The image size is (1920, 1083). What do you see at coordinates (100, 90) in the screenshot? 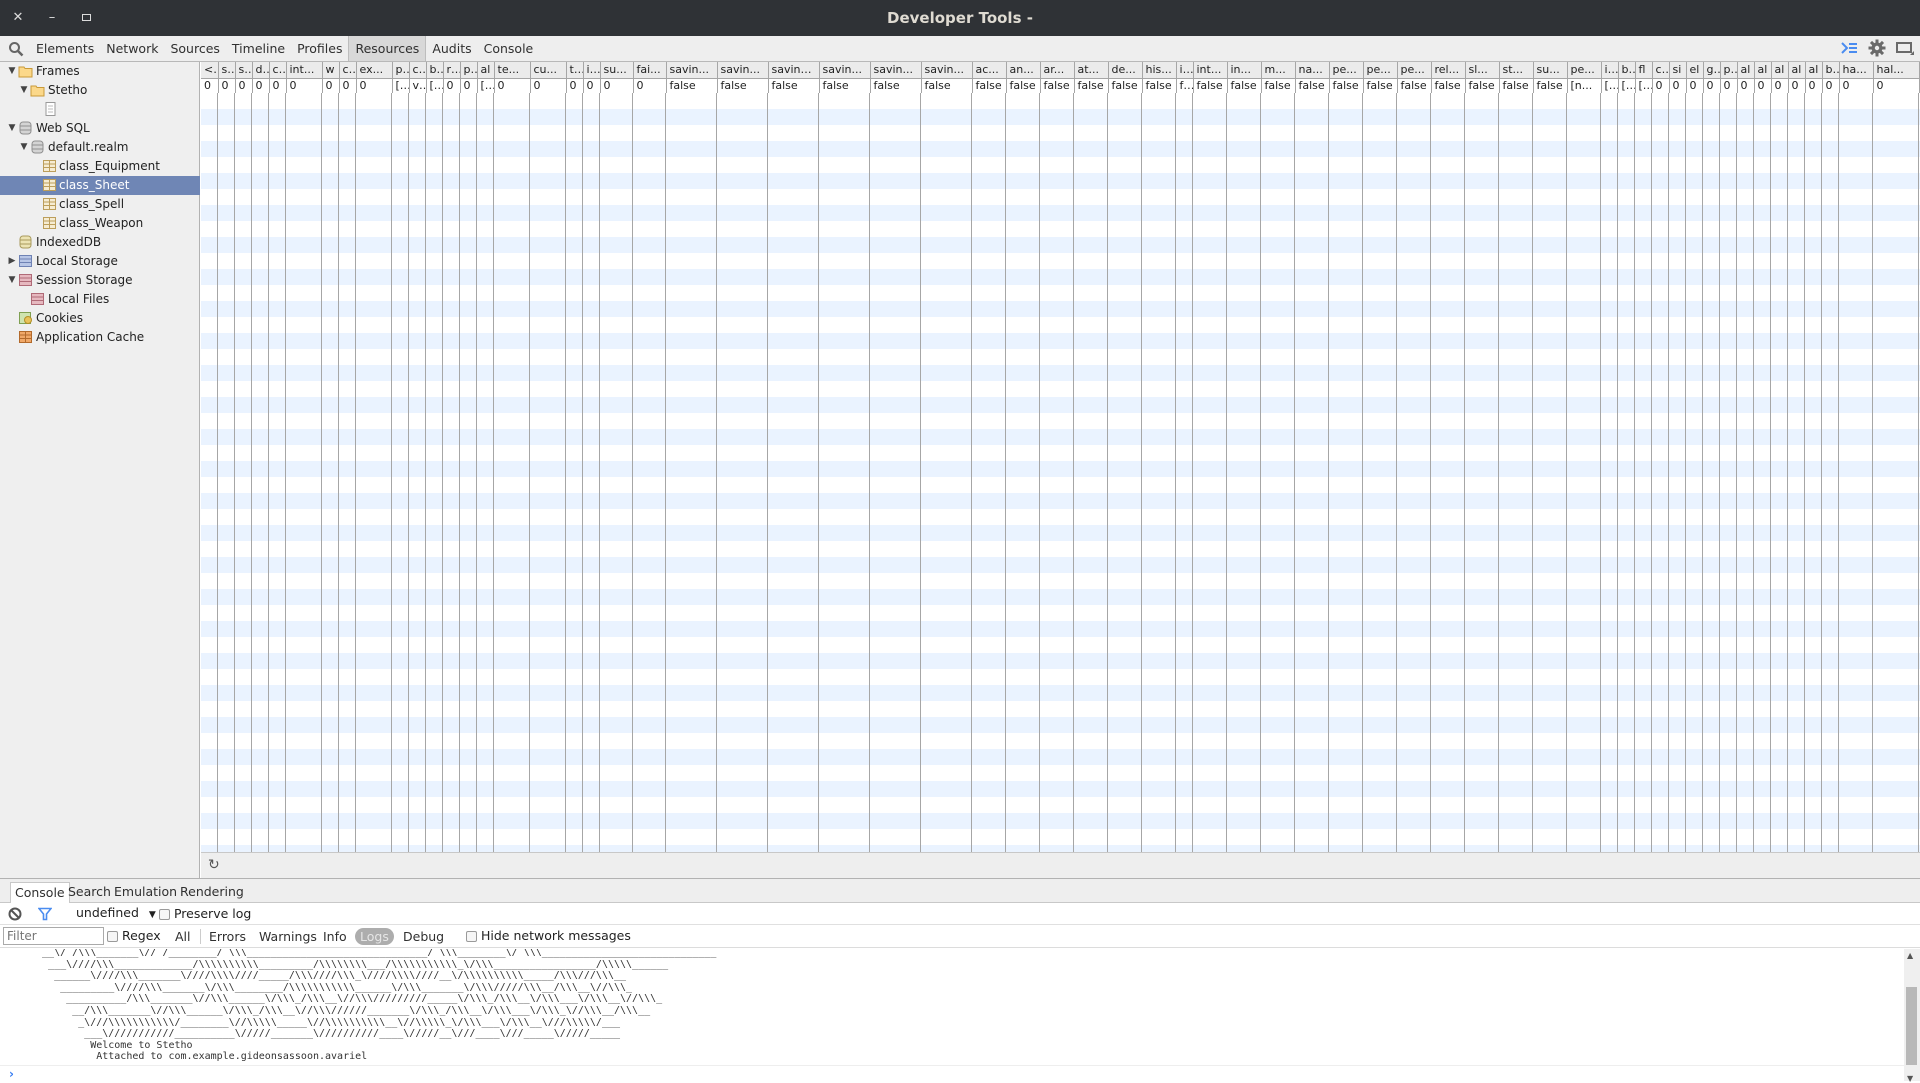
I see `sidebar-item-stetho: ▼ Stetho` at bounding box center [100, 90].